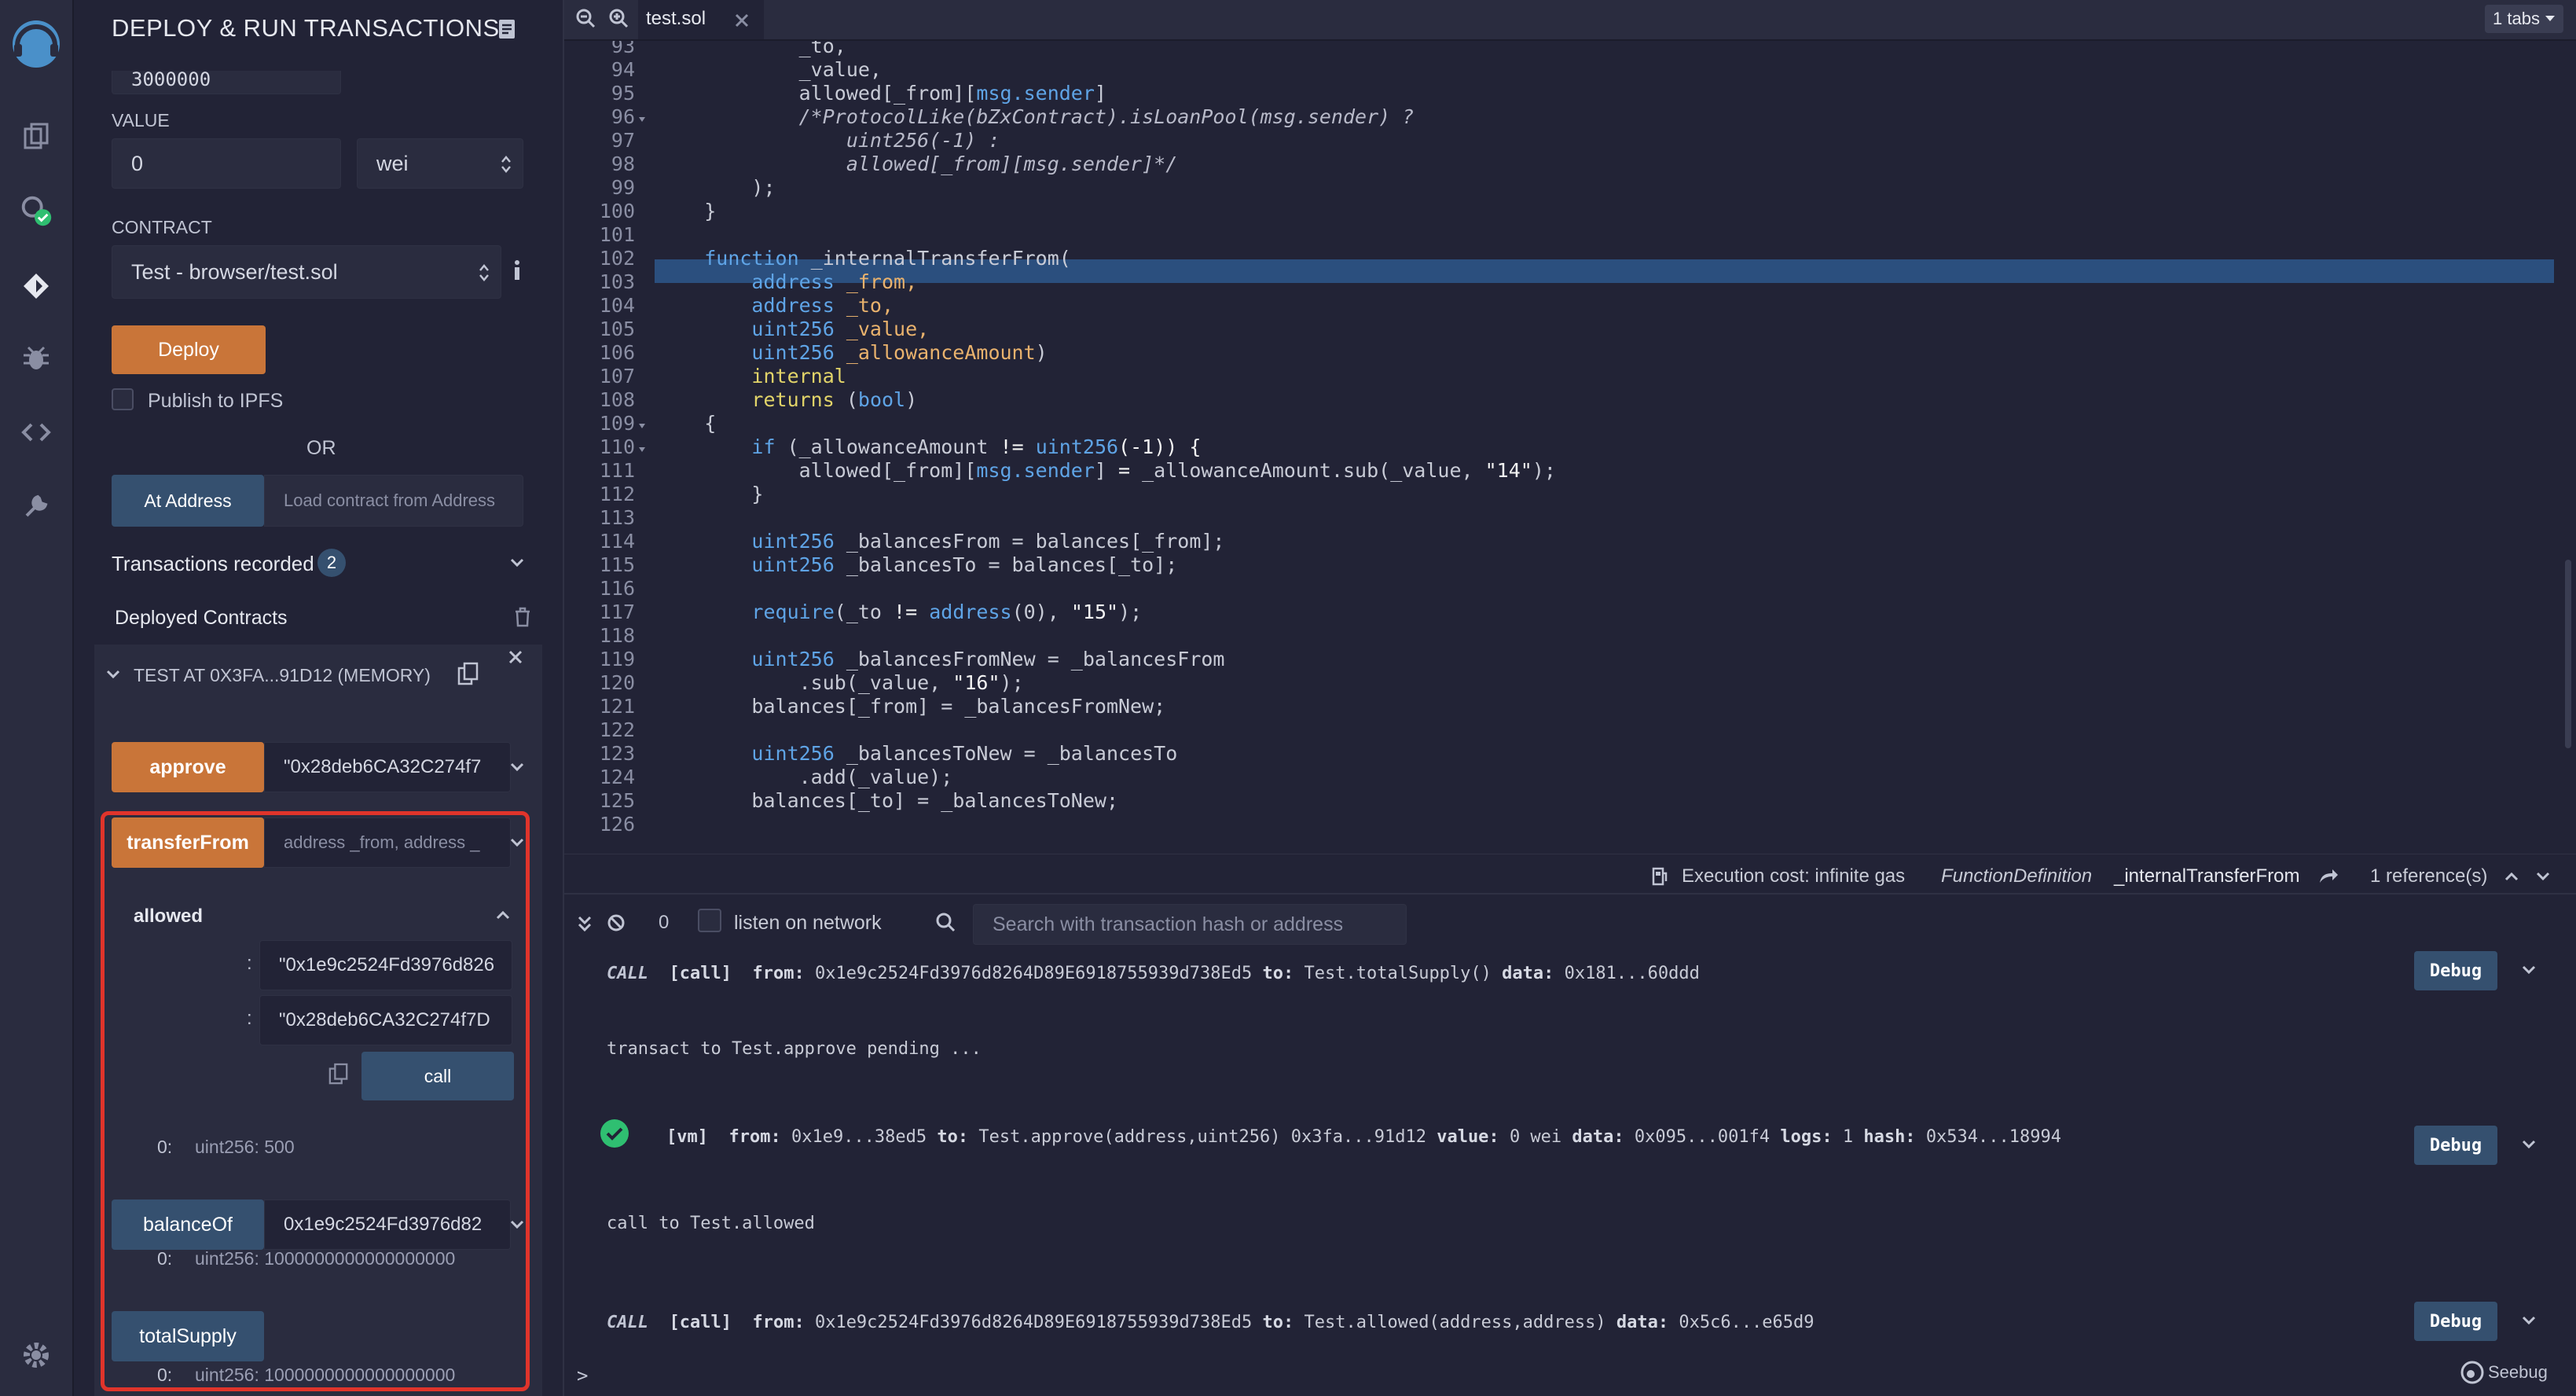 The image size is (2576, 1396). Describe the element at coordinates (751, 258) in the screenshot. I see `code-token: function` at that location.